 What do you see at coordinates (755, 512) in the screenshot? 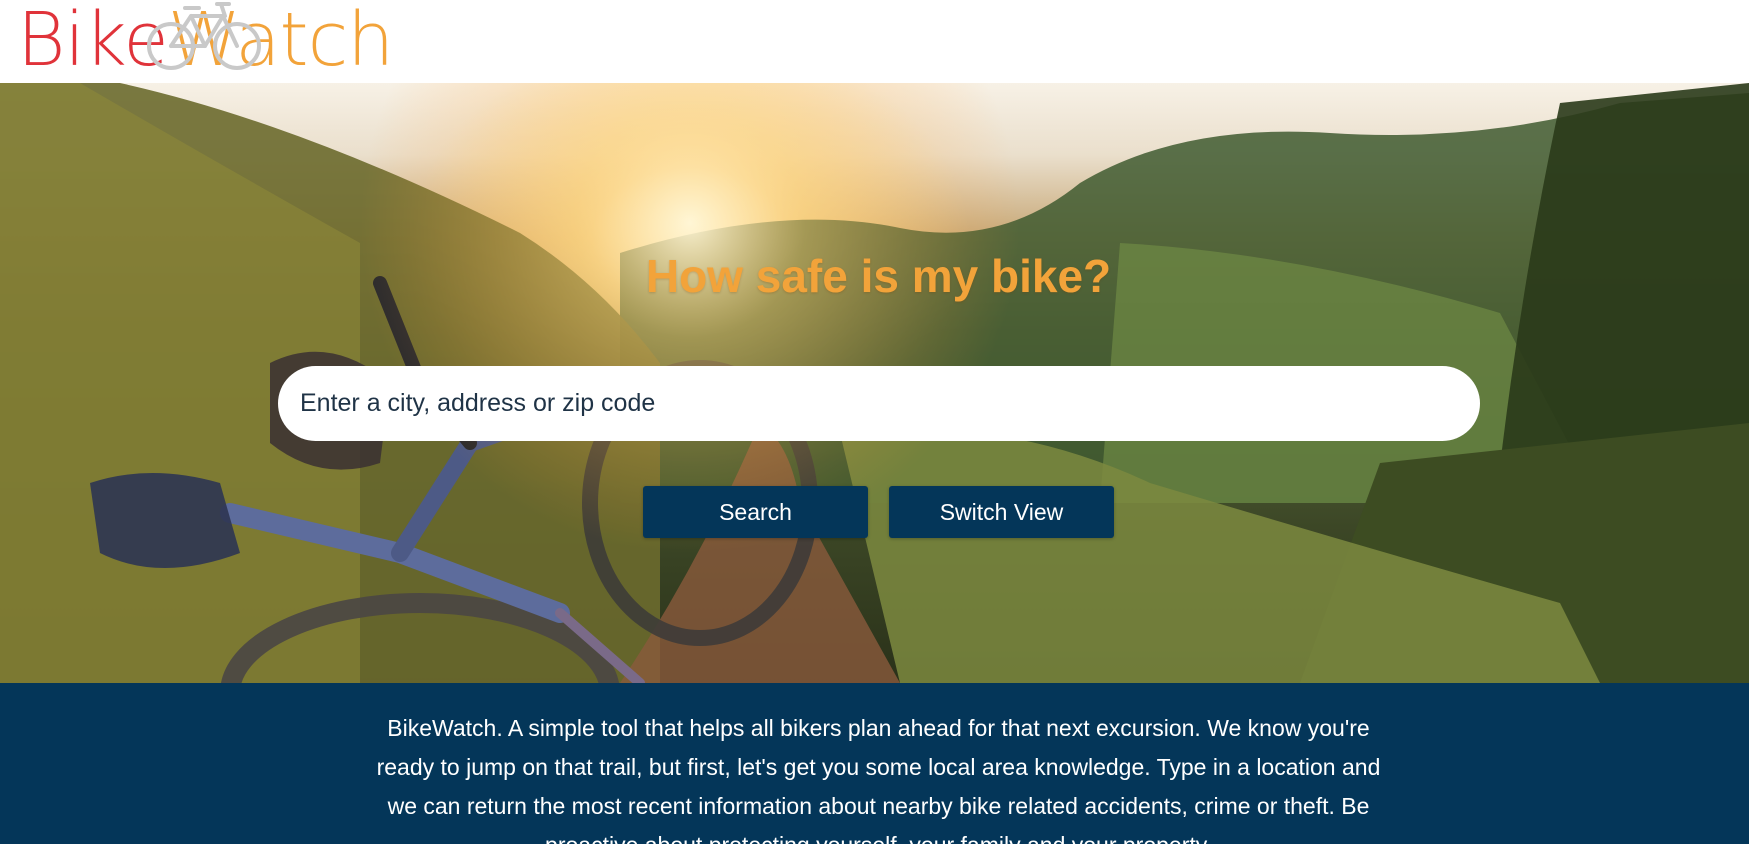
I see `search-button: Search` at bounding box center [755, 512].